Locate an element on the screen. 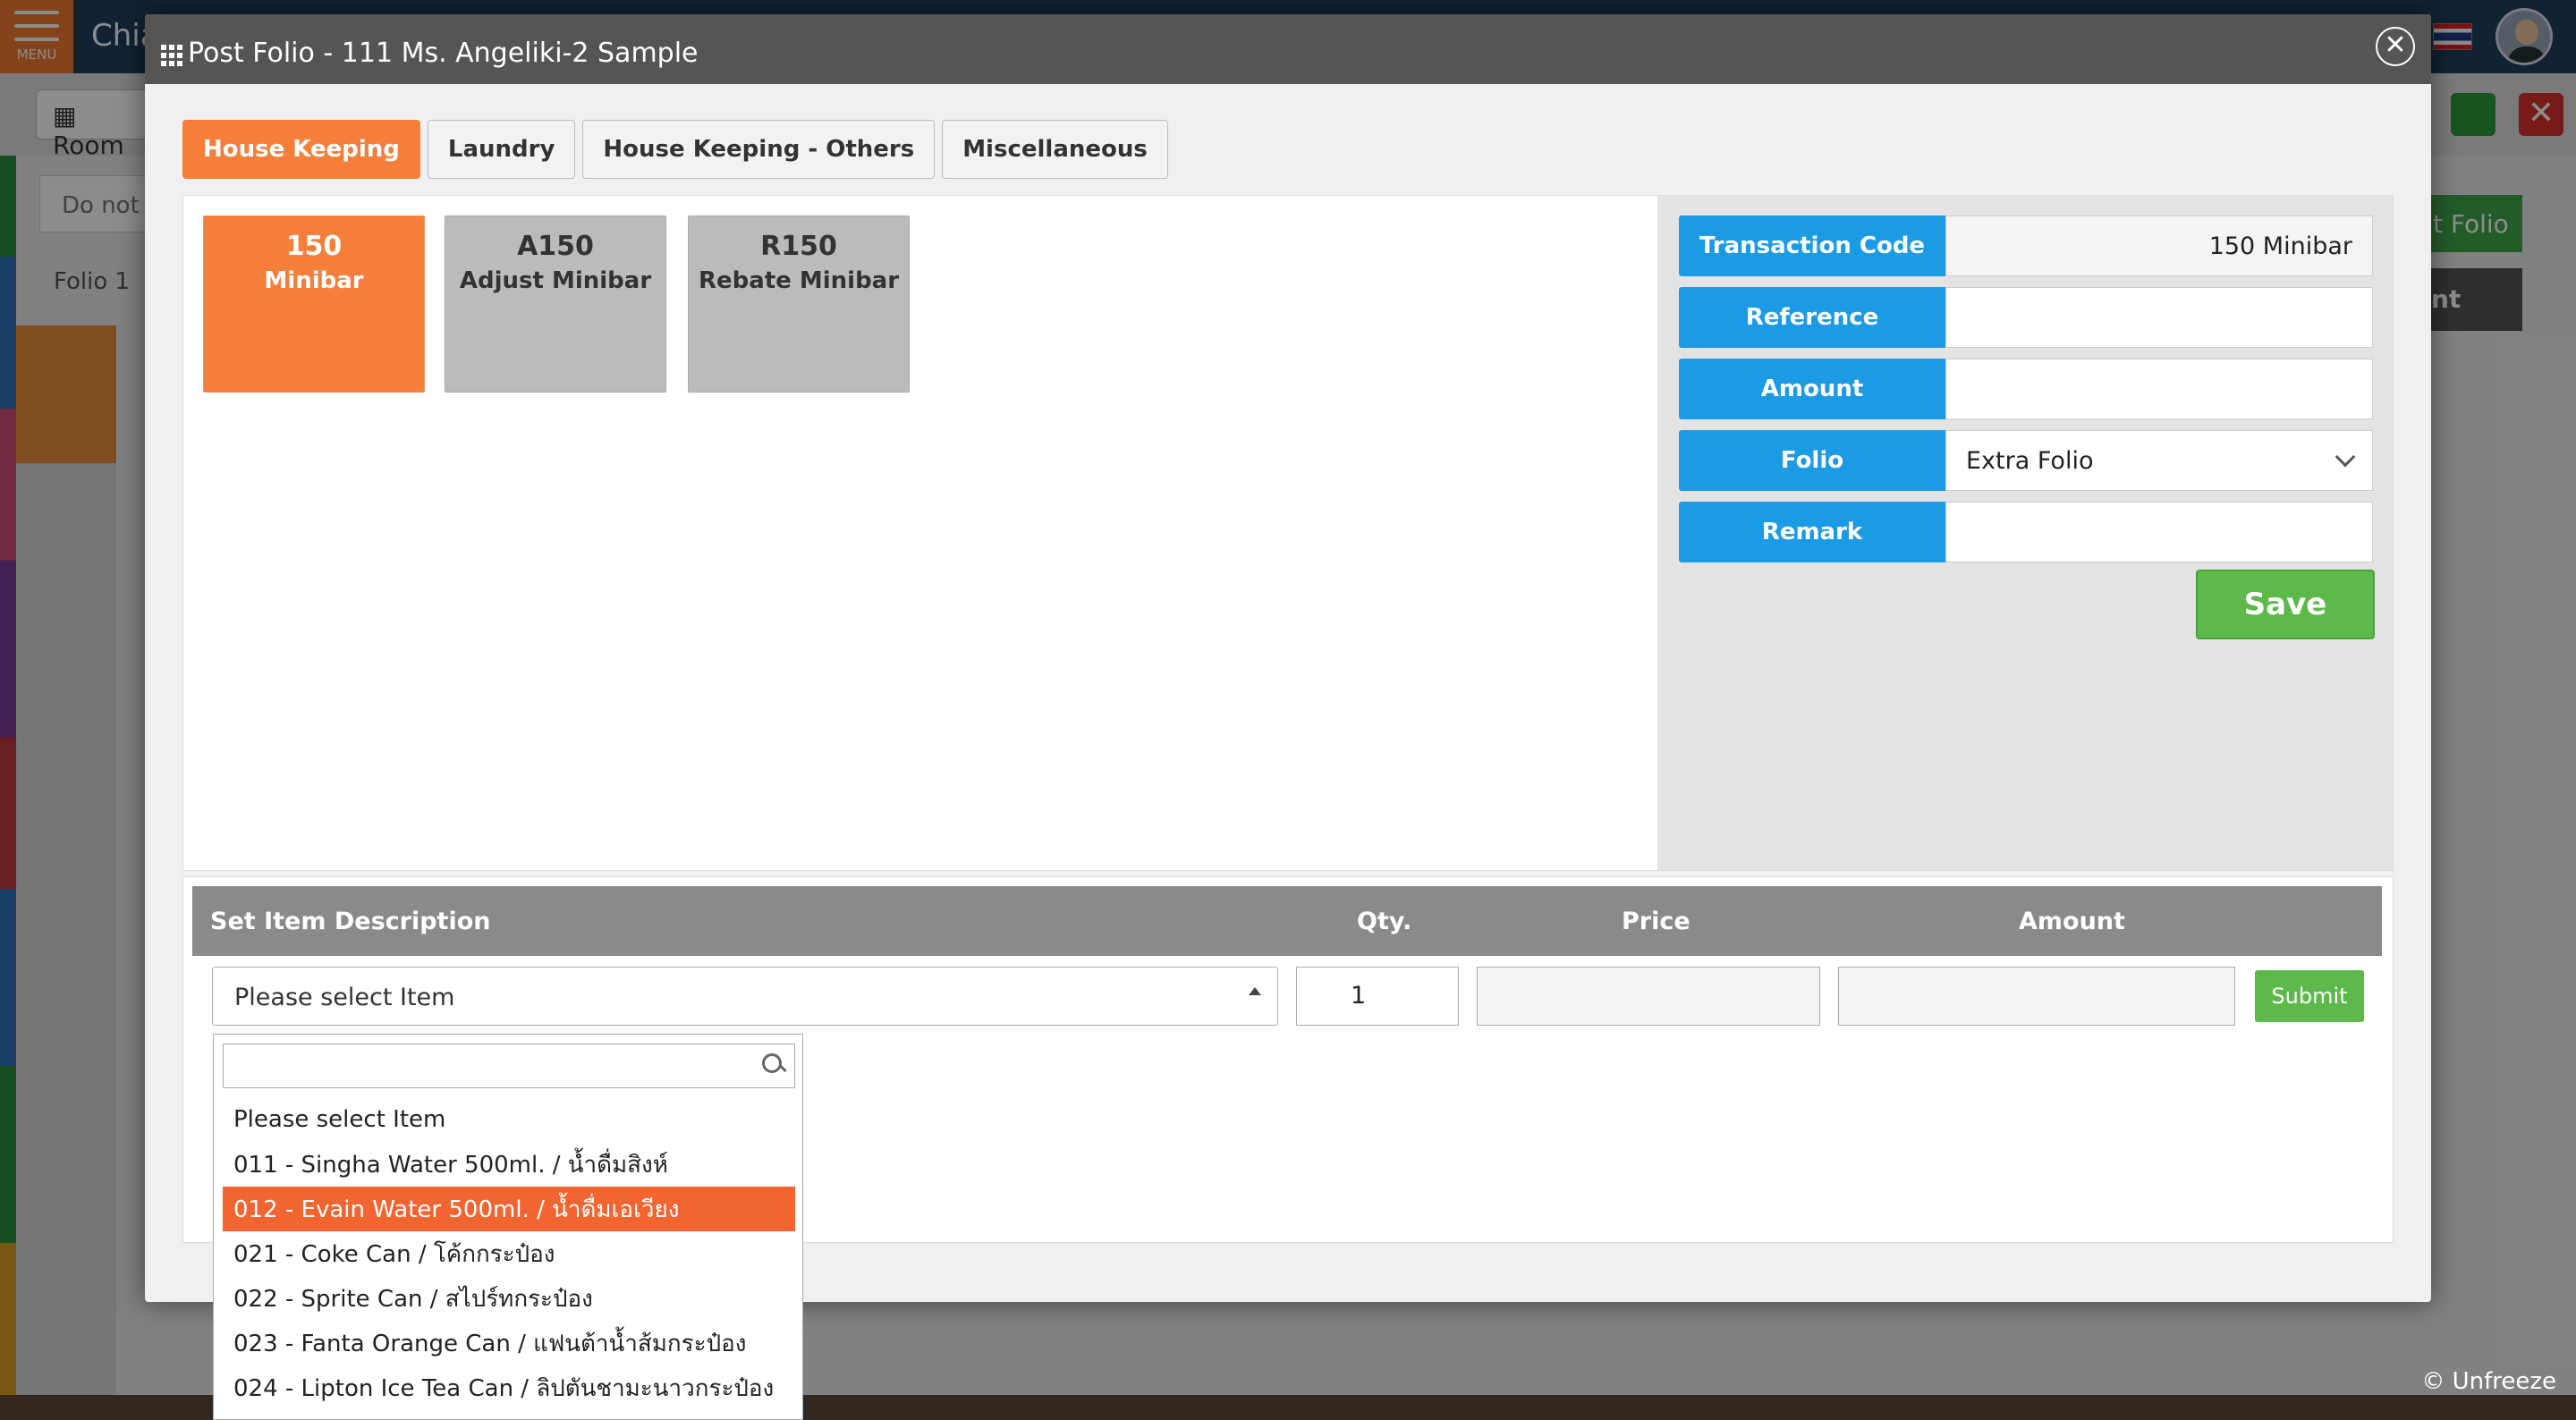  items-table-header: Set Item Description Qty. Price Amount is located at coordinates (1287, 921).